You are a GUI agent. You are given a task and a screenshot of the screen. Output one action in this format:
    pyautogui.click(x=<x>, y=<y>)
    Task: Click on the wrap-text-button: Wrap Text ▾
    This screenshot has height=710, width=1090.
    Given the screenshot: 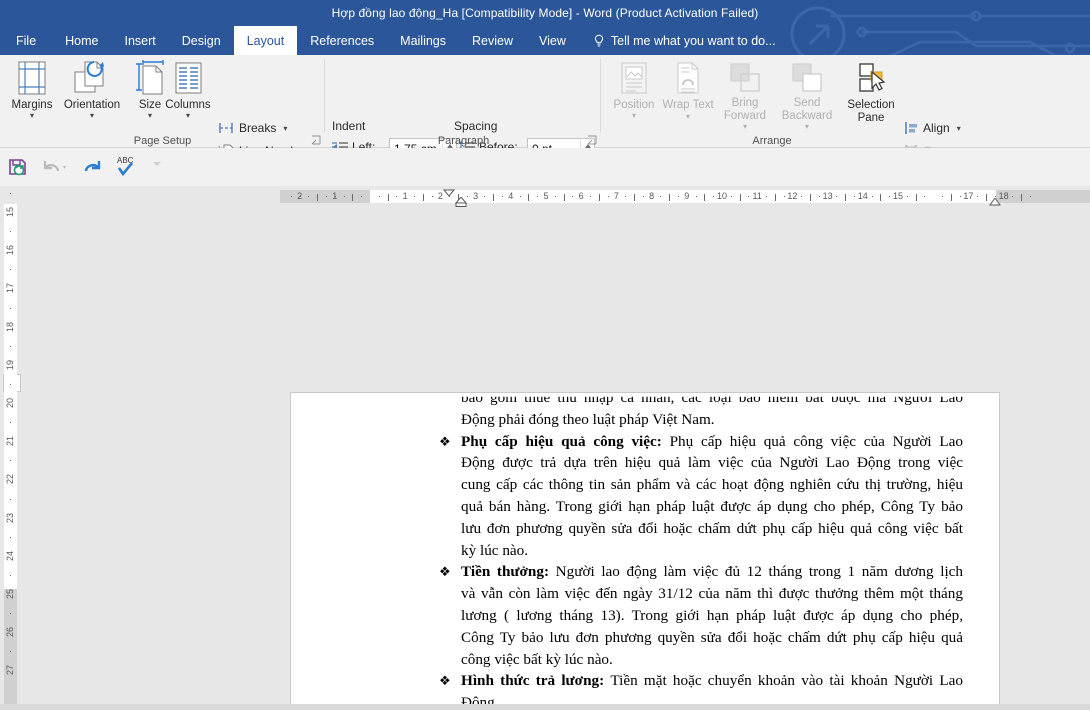 What is the action you would take?
    pyautogui.click(x=688, y=94)
    